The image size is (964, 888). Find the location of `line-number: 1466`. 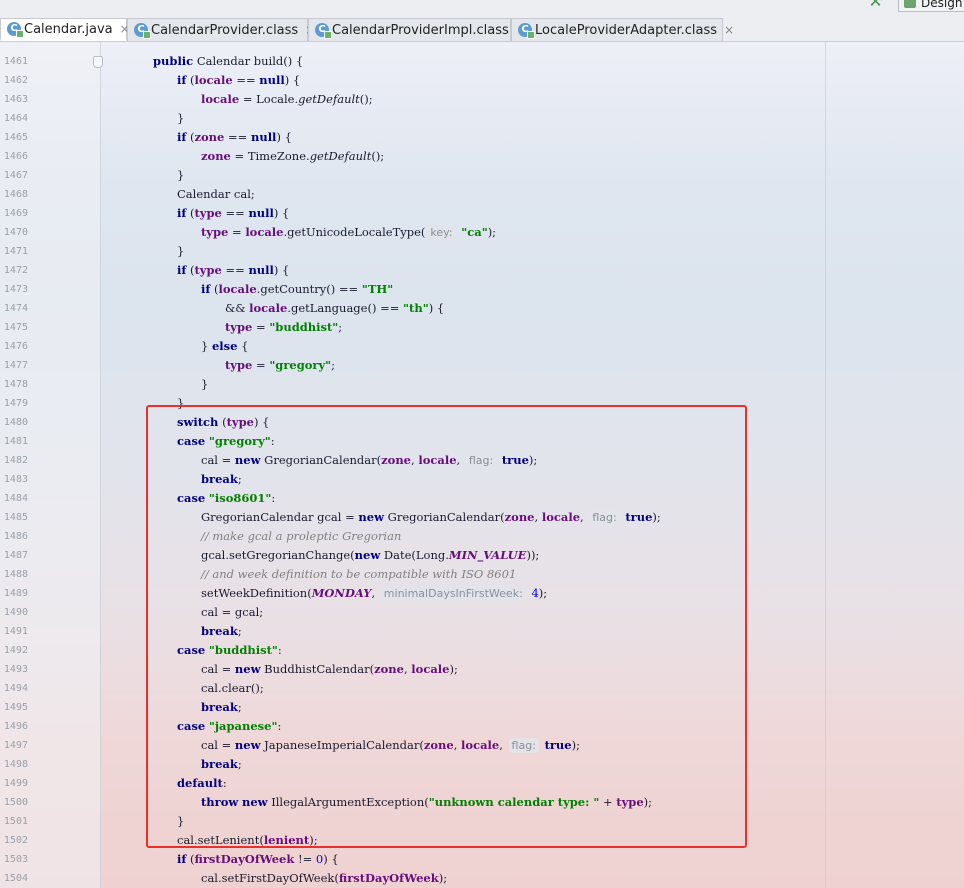

line-number: 1466 is located at coordinates (15, 156).